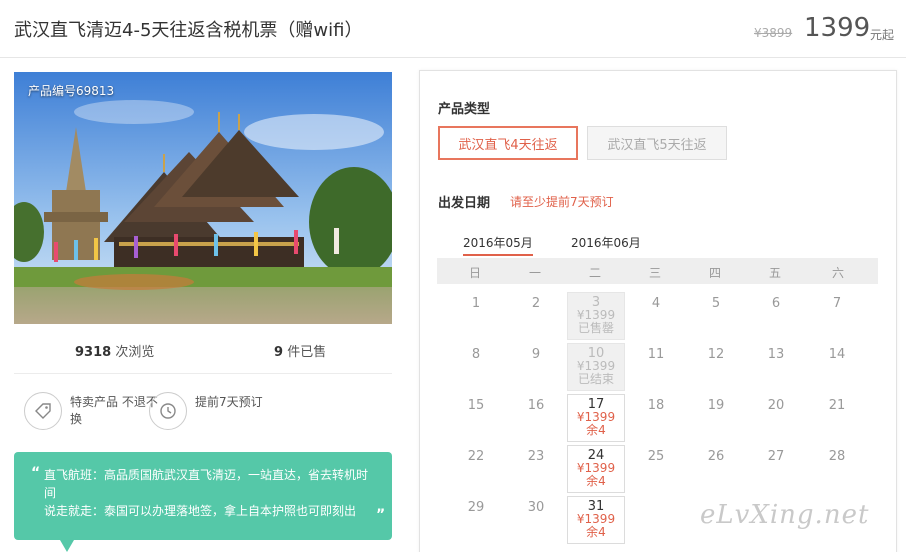  I want to click on calendar-day: 2, so click(536, 303).